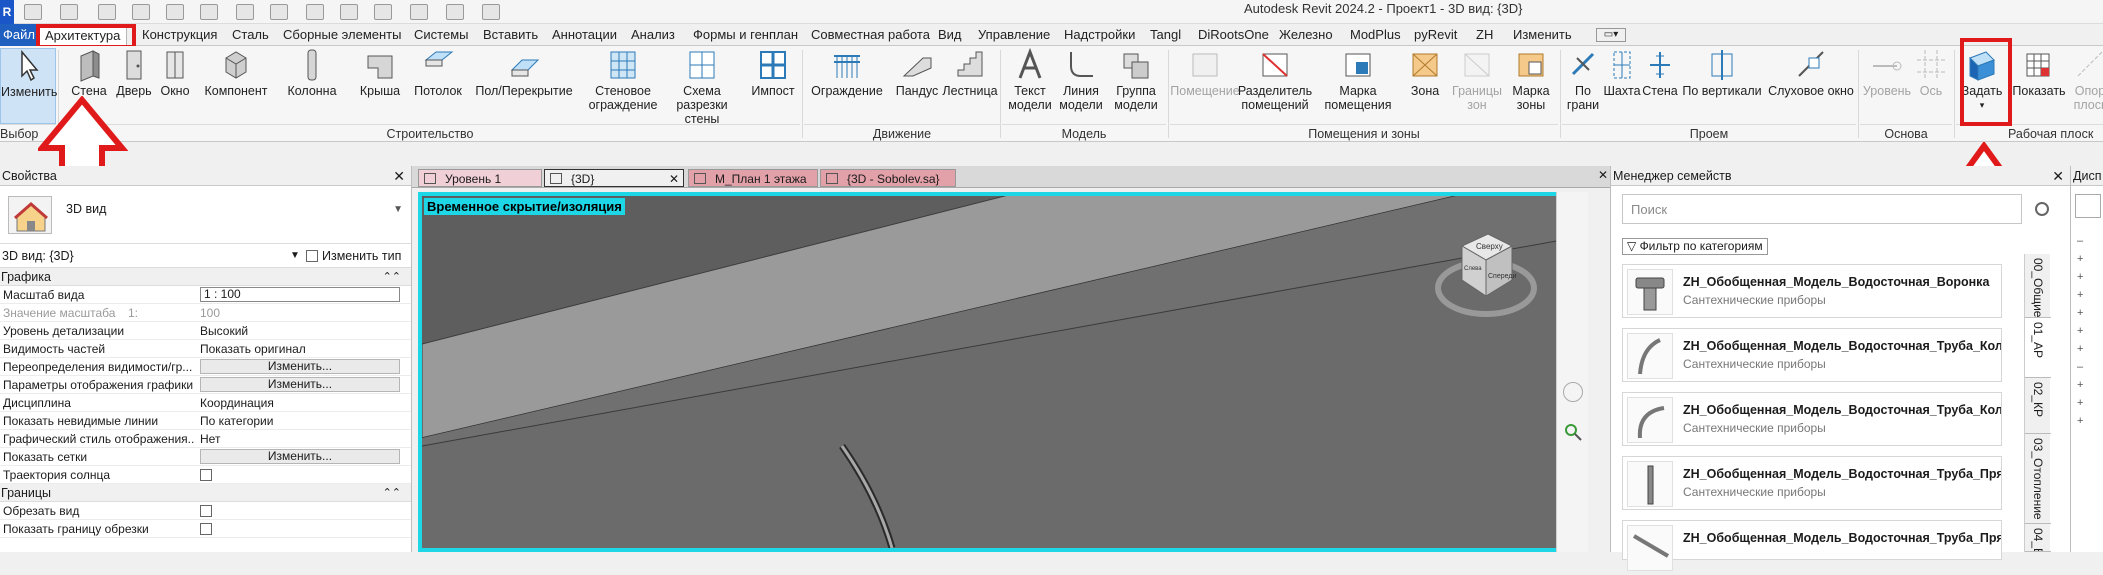 The height and width of the screenshot is (575, 2103). Describe the element at coordinates (300, 421) in the screenshot. I see `hidden-lines-value: По категории` at that location.